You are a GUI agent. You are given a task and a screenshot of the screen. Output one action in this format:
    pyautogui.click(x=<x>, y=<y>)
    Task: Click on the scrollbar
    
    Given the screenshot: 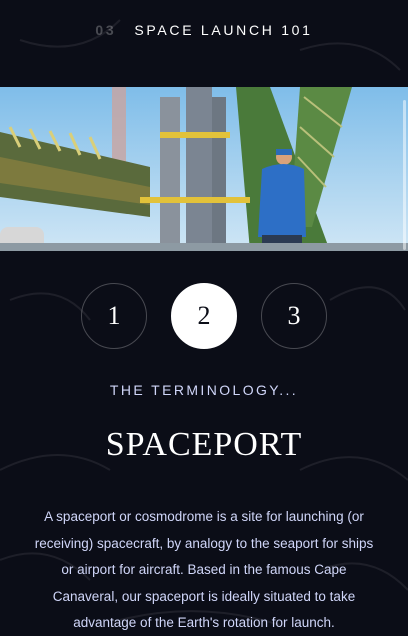 What is the action you would take?
    pyautogui.click(x=404, y=175)
    